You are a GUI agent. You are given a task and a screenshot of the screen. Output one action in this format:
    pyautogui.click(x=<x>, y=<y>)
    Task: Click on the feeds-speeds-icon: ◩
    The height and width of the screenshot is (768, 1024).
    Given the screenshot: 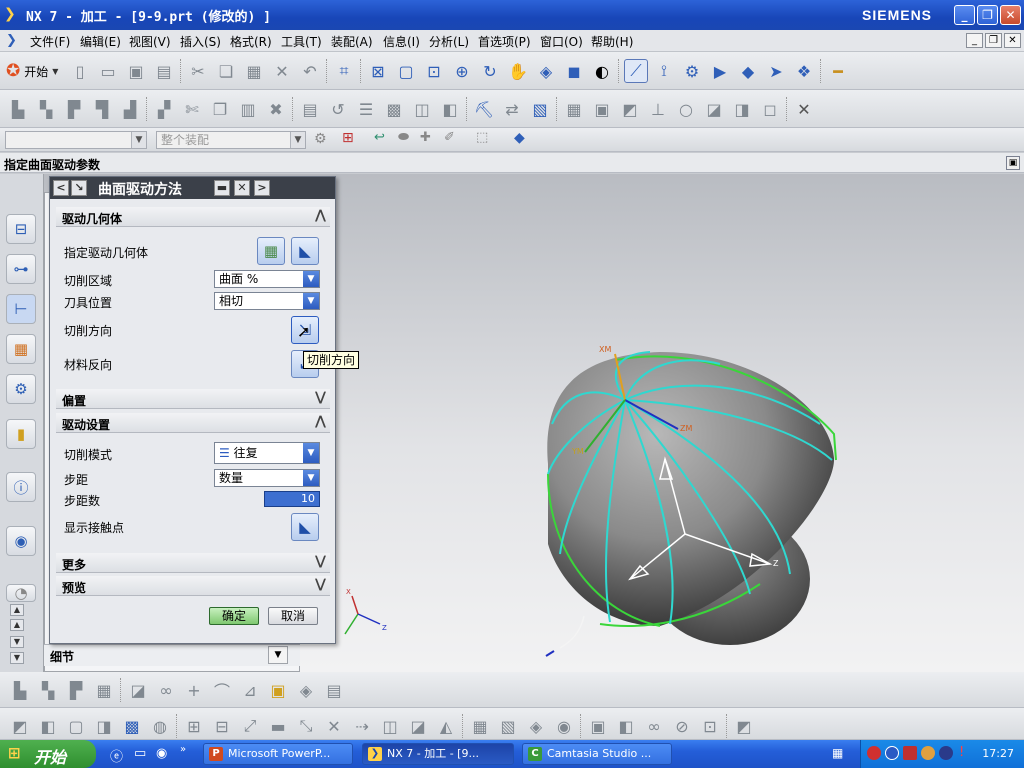 What is the action you would take?
    pyautogui.click(x=630, y=109)
    